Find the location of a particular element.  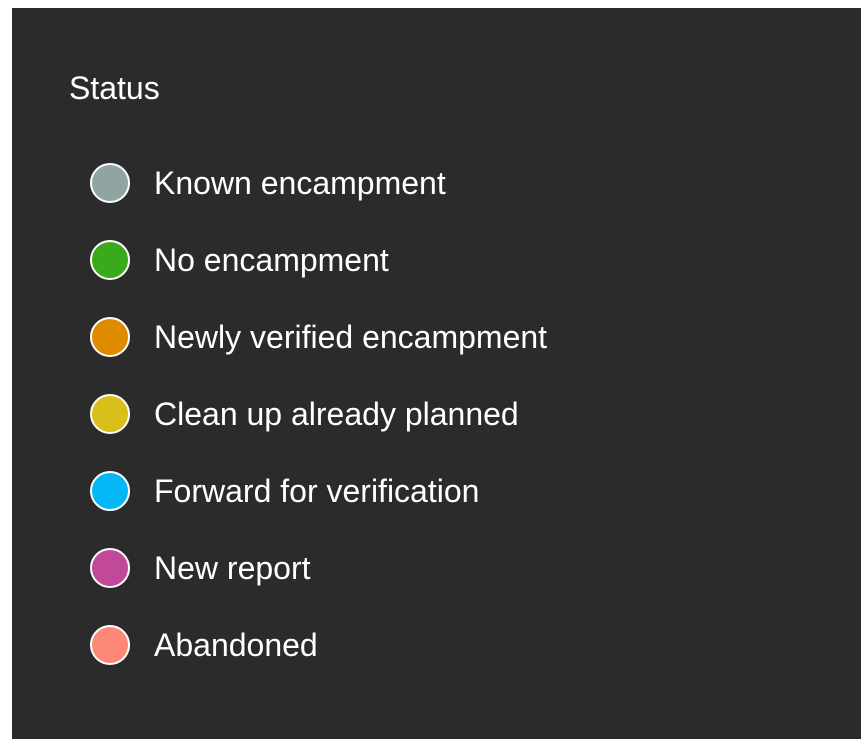

legend-item-clean-up-already-planned: Clean up already planned is located at coordinates (318, 413).